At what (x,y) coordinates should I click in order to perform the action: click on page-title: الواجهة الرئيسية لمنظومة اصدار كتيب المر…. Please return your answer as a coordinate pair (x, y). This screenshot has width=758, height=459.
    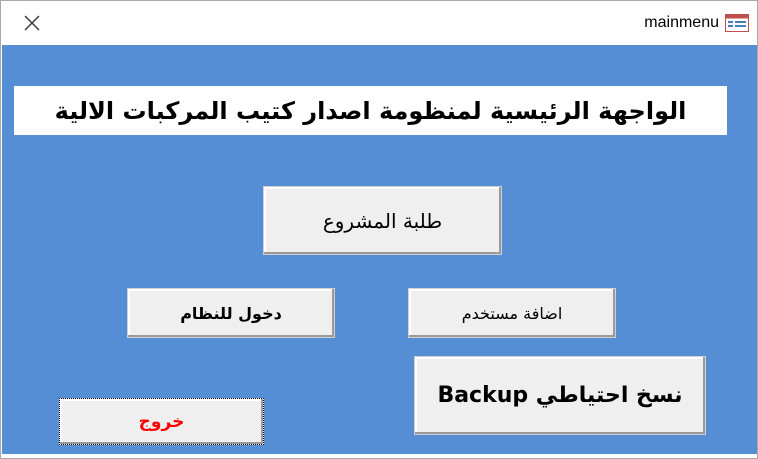
    Looking at the image, I should click on (370, 110).